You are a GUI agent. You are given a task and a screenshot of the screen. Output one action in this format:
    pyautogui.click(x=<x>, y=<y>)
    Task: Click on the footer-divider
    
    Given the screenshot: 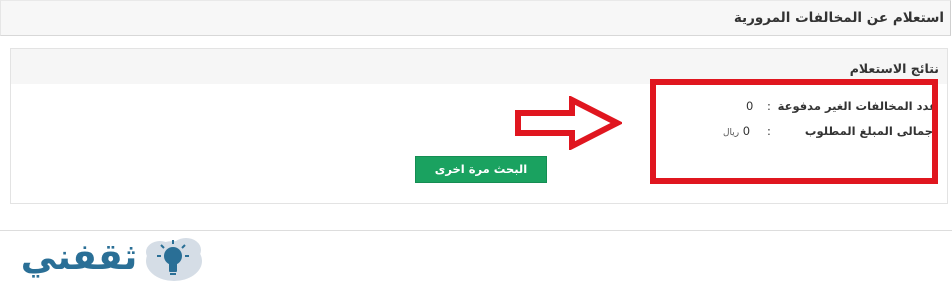 What is the action you would take?
    pyautogui.click(x=476, y=230)
    